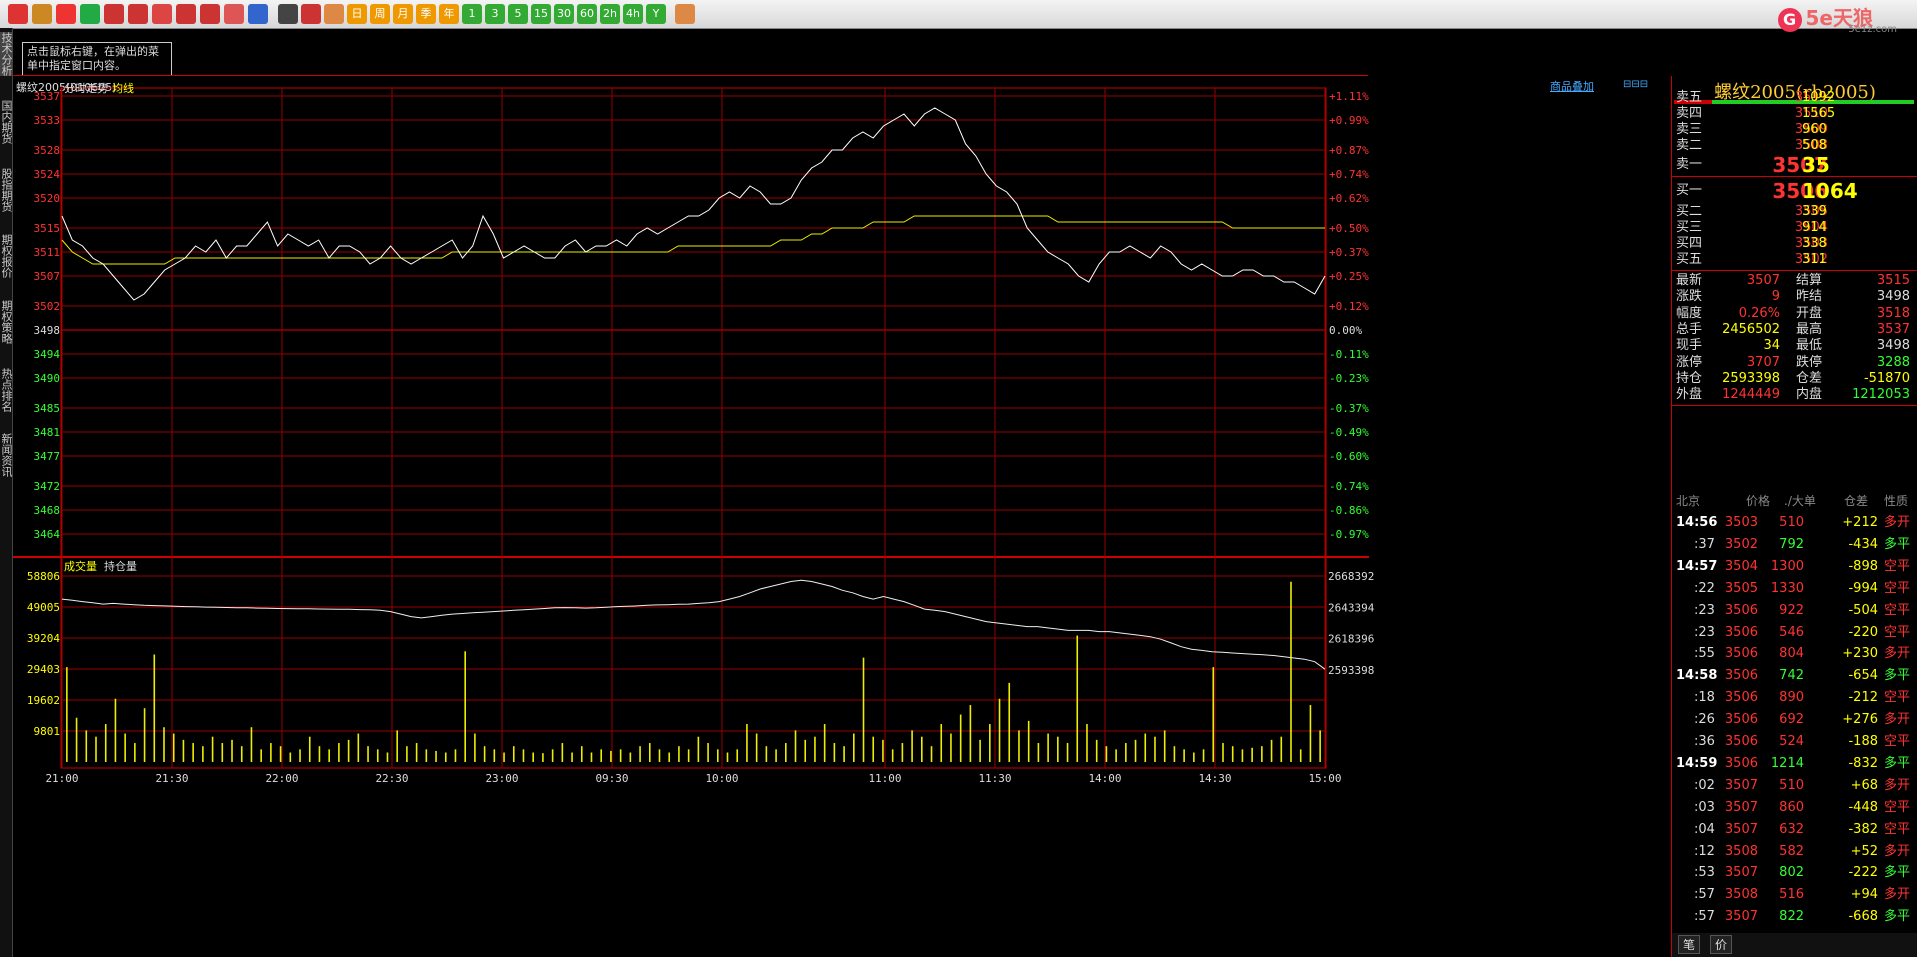 This screenshot has height=957, width=1917. What do you see at coordinates (501, 778) in the screenshot?
I see `time-tick-label: 23:00` at bounding box center [501, 778].